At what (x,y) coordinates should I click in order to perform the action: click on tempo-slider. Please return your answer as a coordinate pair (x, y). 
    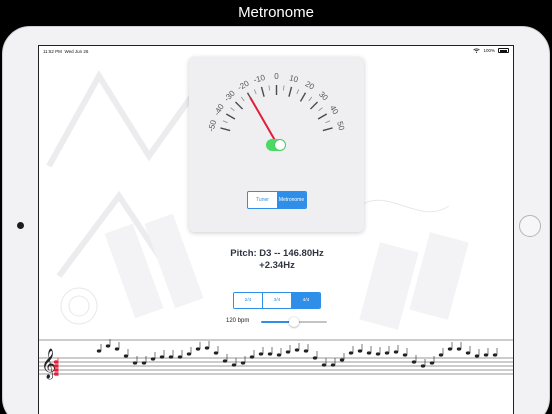
    Looking at the image, I should click on (294, 322).